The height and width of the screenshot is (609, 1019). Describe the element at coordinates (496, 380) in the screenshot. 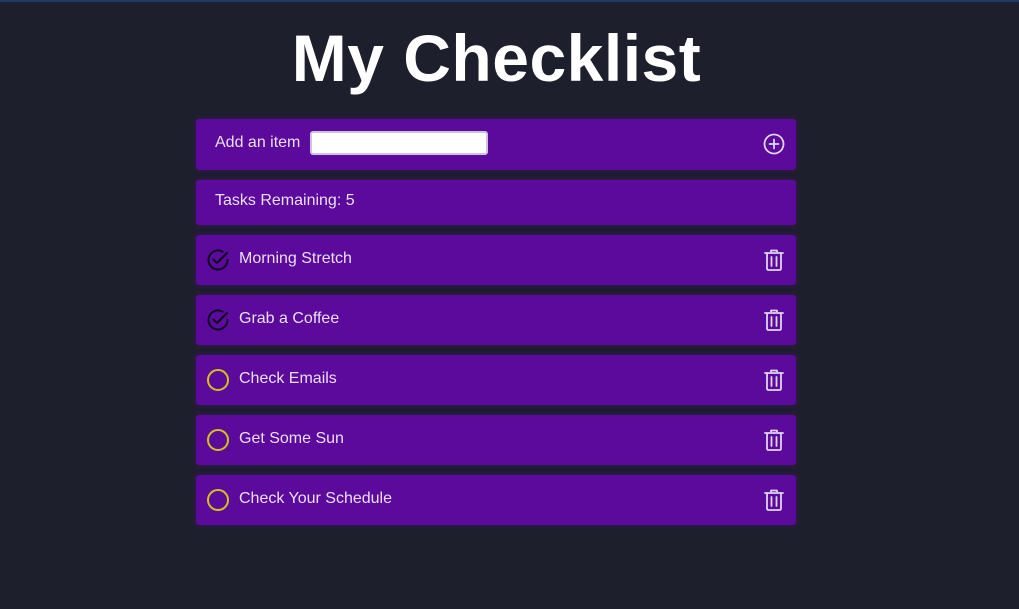

I see `task-item: Check Emails` at that location.